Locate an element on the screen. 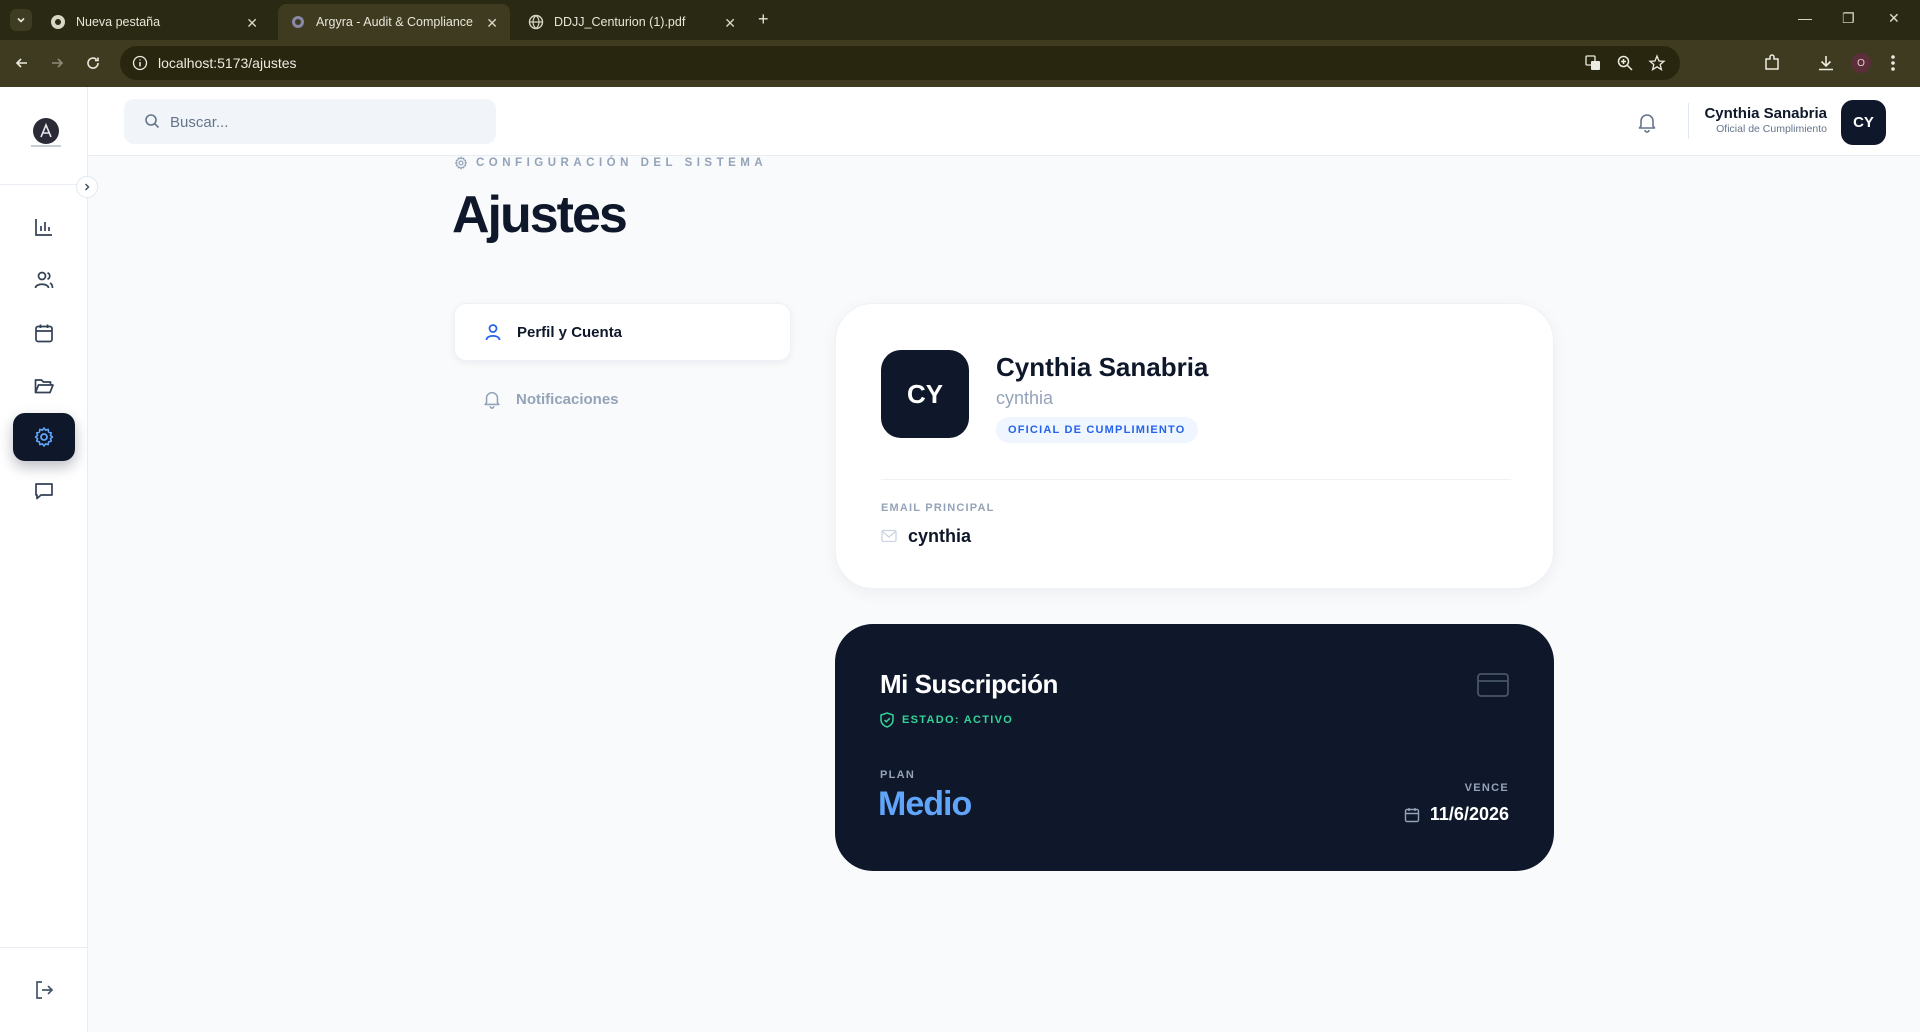 Image resolution: width=1920 pixels, height=1032 pixels. logout-button is located at coordinates (44, 990).